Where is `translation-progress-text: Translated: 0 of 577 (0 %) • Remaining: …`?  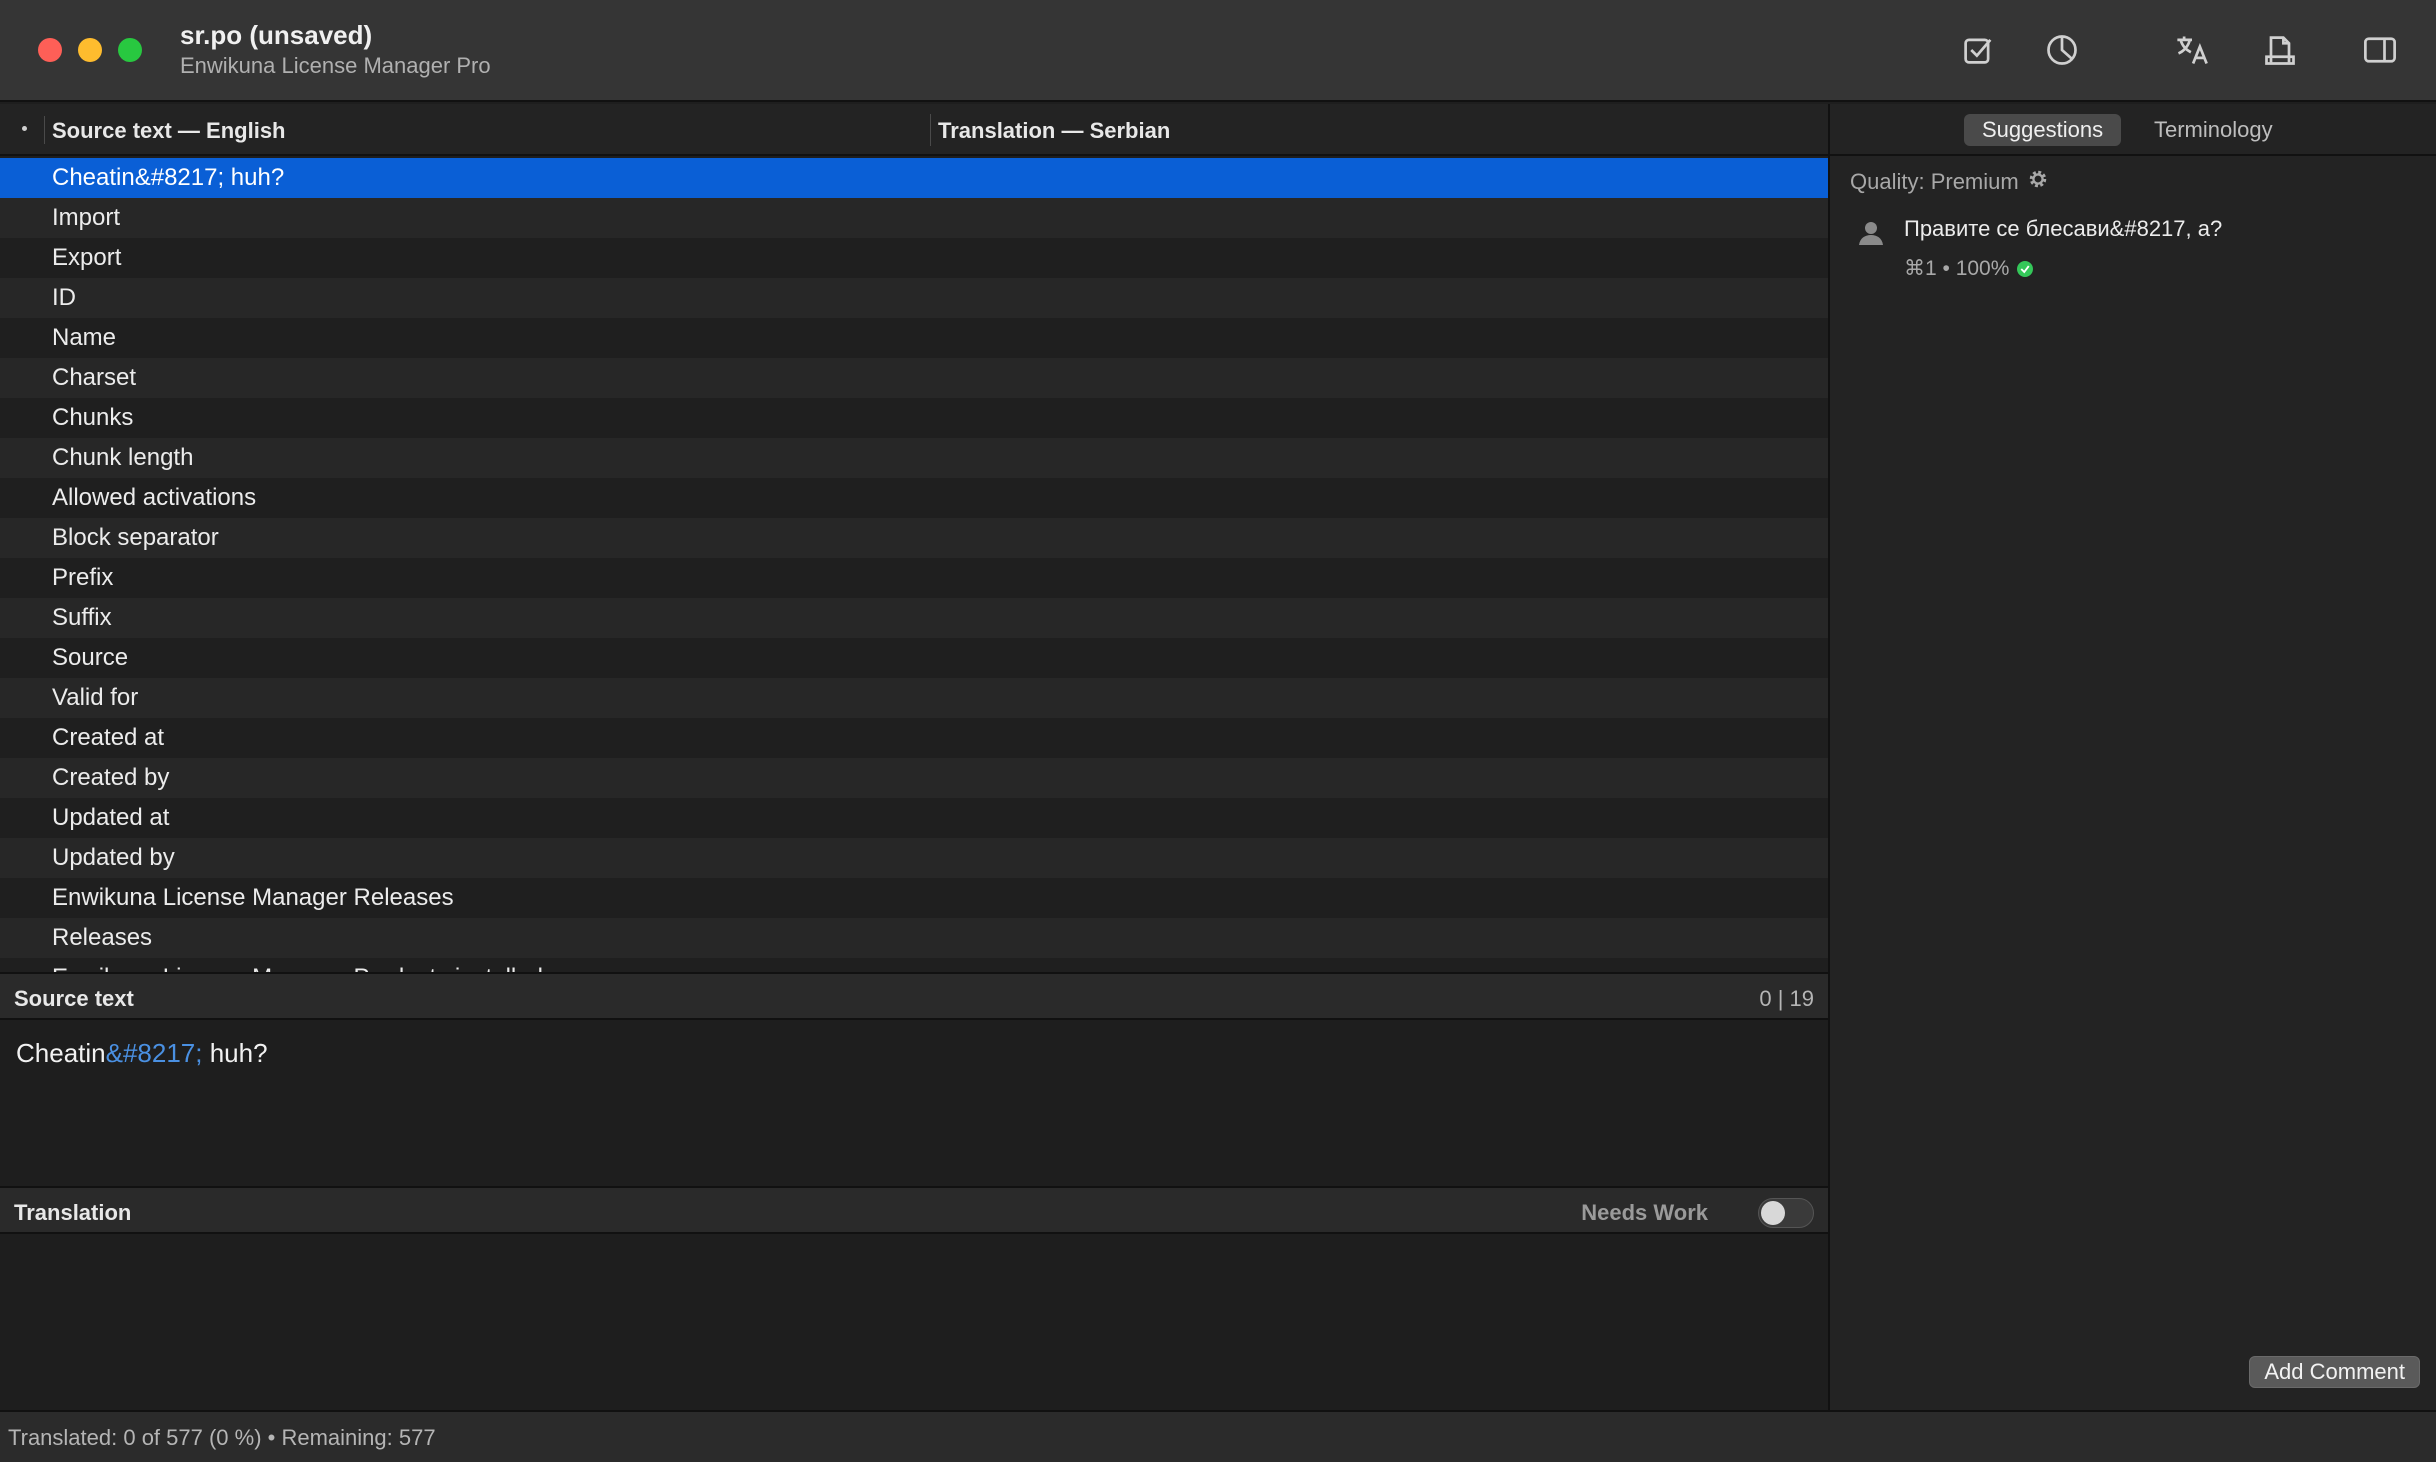 translation-progress-text: Translated: 0 of 577 (0 %) • Remaining: … is located at coordinates (222, 1437).